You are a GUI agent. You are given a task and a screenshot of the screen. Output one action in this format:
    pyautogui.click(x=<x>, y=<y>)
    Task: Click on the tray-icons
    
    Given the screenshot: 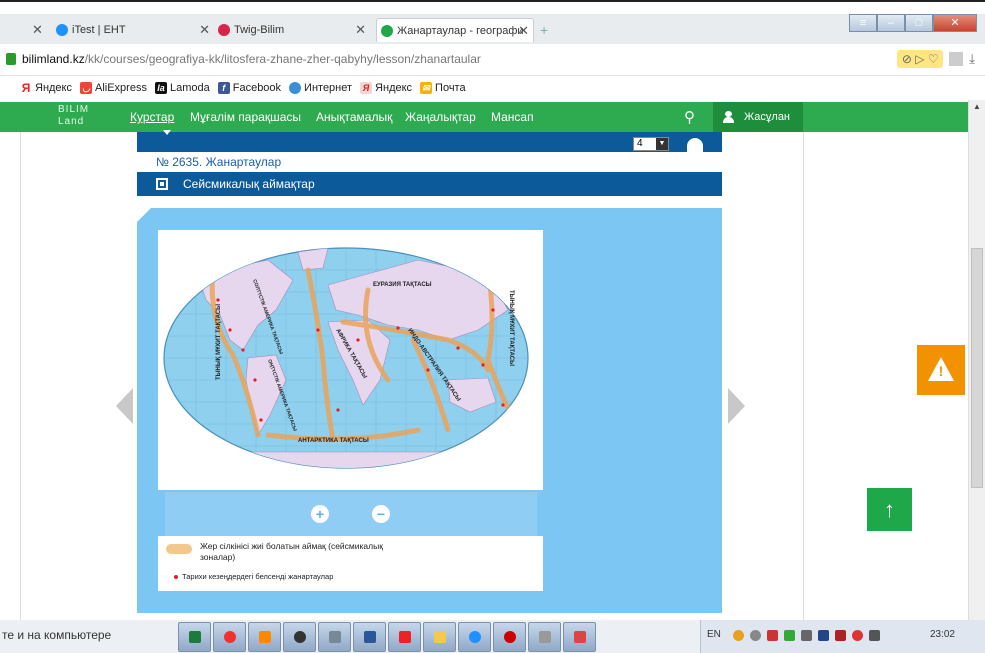 What is the action you would take?
    pyautogui.click(x=806, y=635)
    